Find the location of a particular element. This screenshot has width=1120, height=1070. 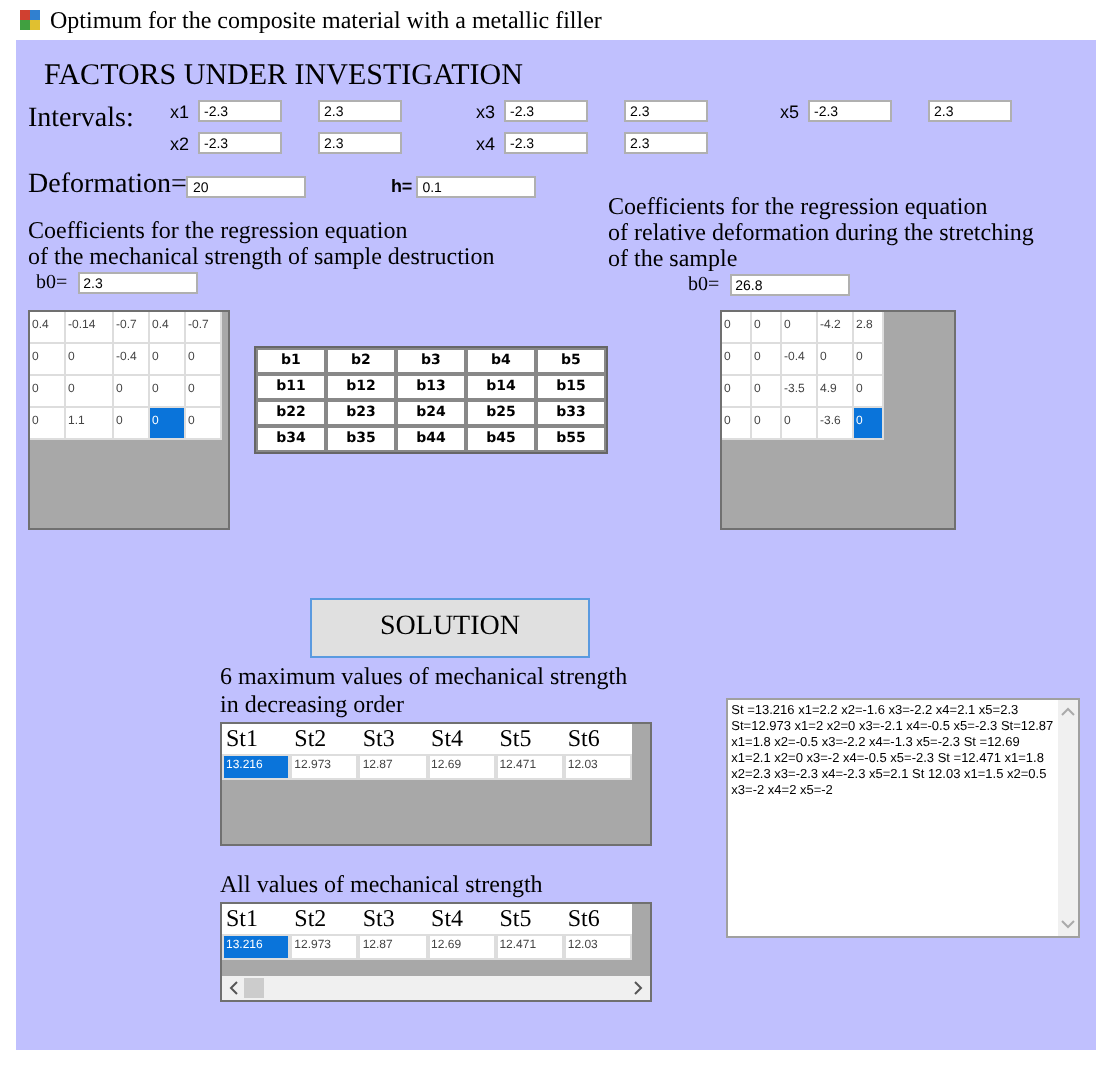

strength-caption: Coefficients for the regression equation is located at coordinates (218, 231).